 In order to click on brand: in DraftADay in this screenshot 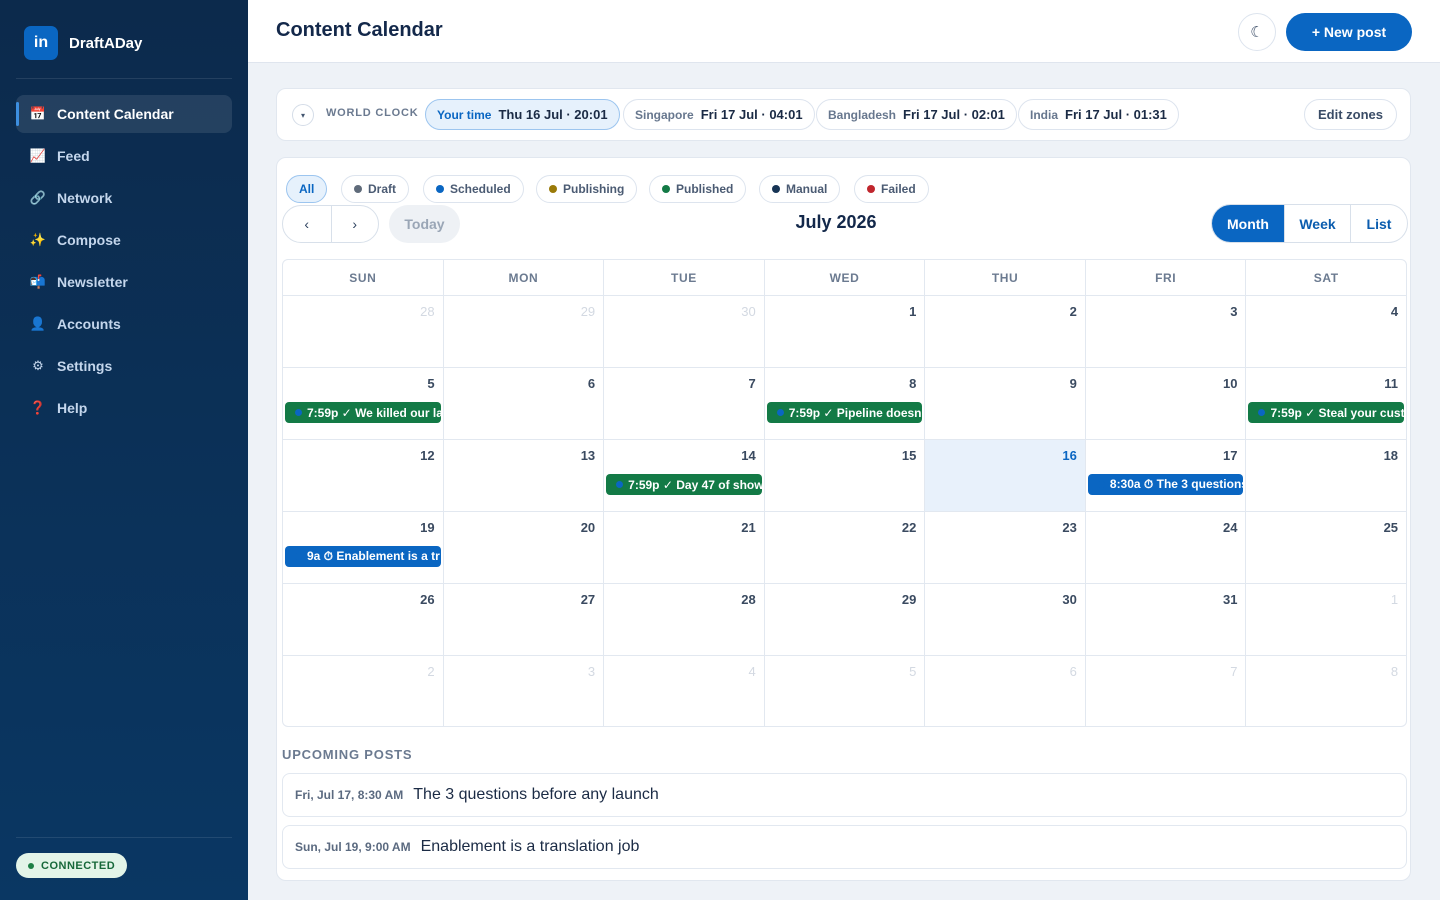, I will do `click(83, 43)`.